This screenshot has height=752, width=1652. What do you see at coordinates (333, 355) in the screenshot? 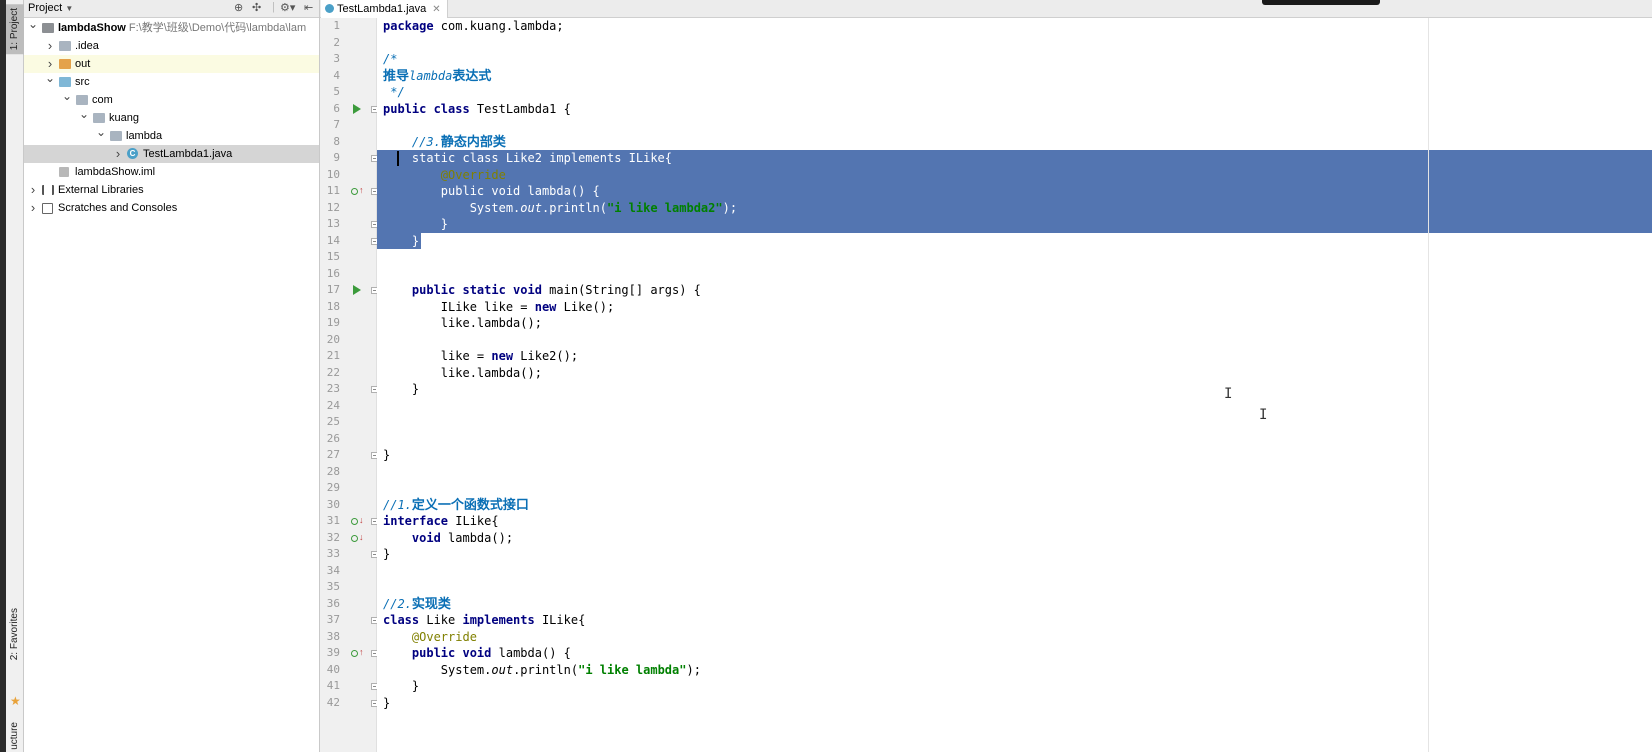
I see `line-number: 21` at bounding box center [333, 355].